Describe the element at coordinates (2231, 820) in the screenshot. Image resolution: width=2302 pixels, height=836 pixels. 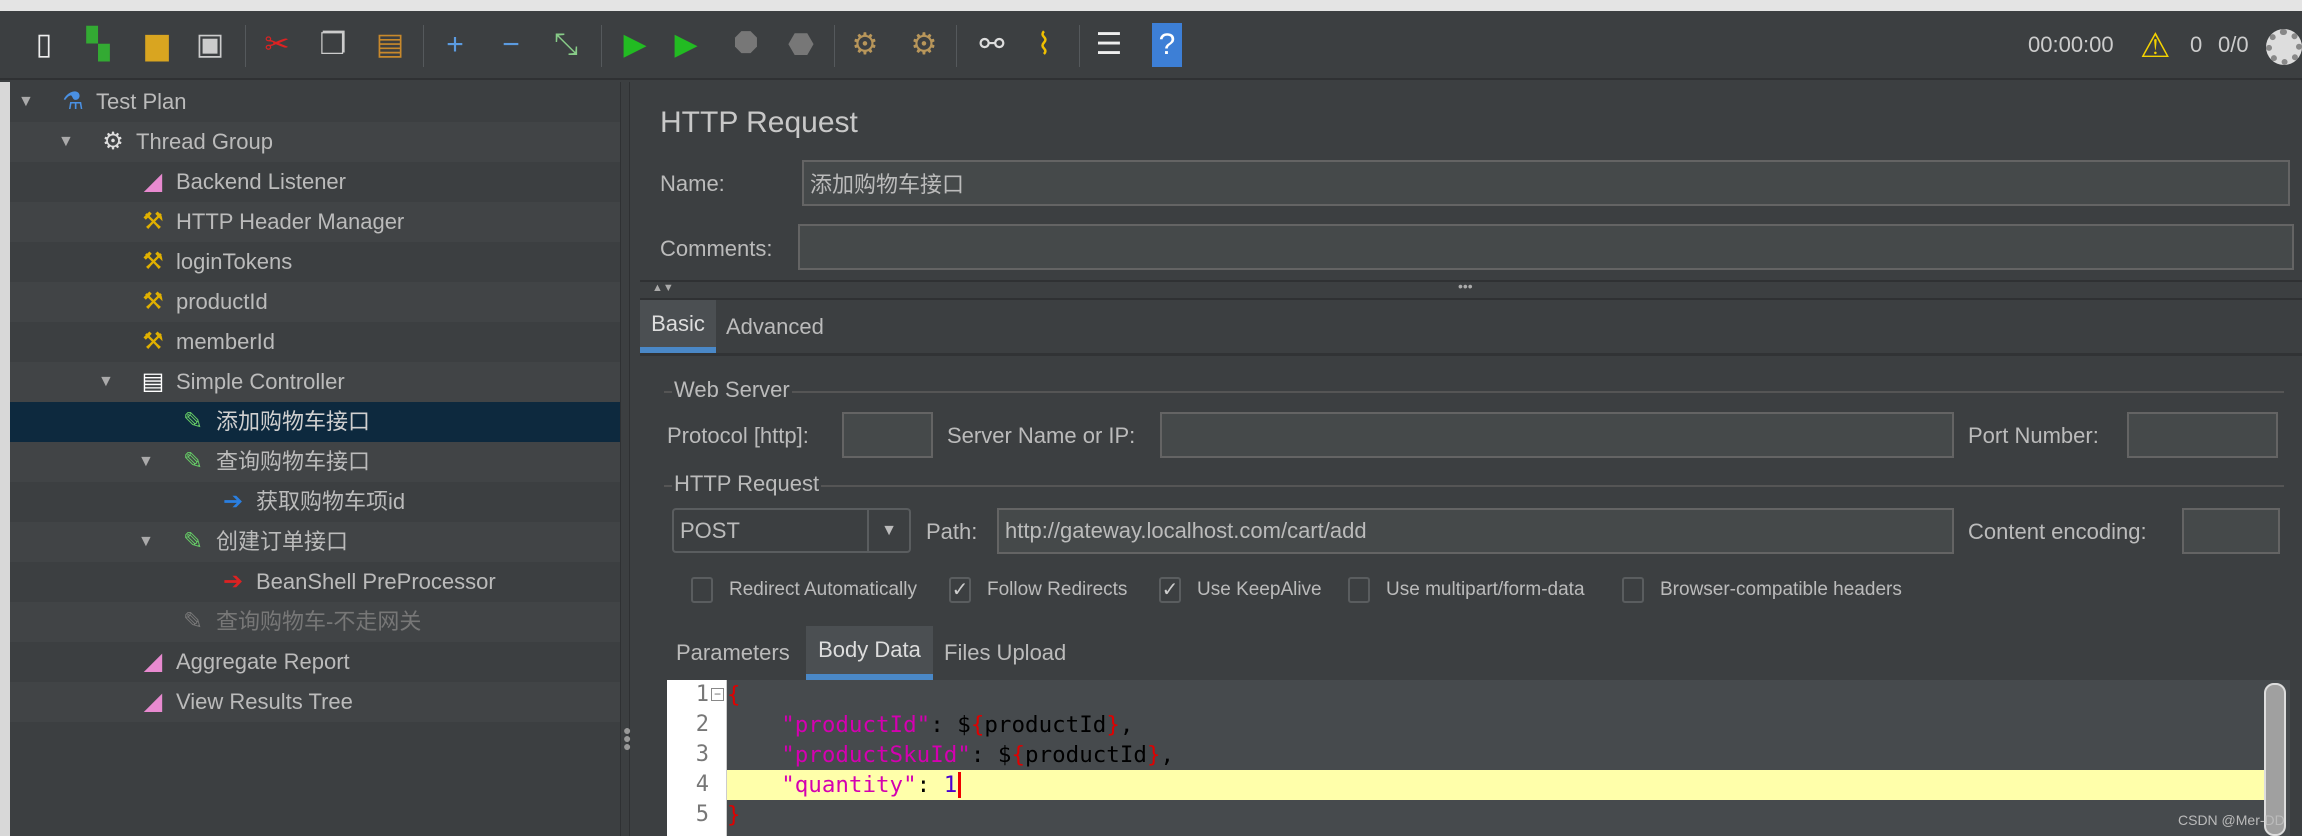
I see `watermark: CSDN @Mer-DD` at that location.